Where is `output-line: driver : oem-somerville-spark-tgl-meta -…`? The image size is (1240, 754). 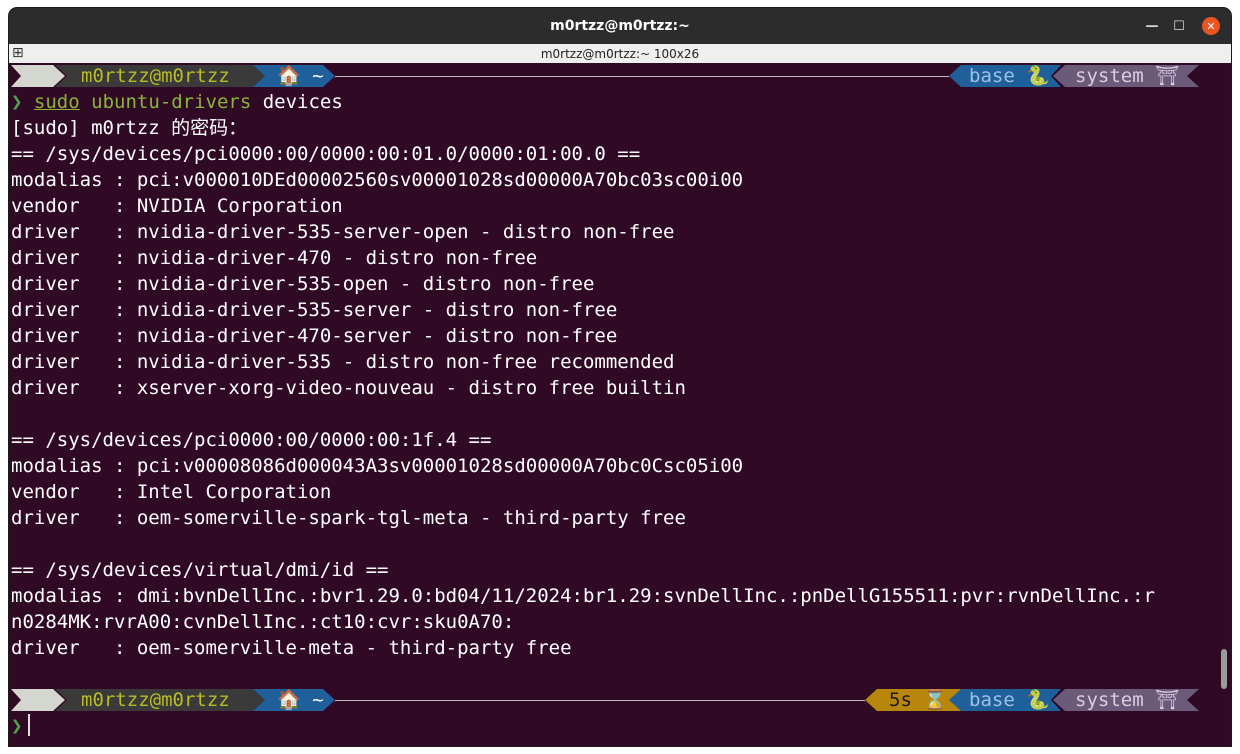 output-line: driver : oem-somerville-spark-tgl-meta -… is located at coordinates (348, 518).